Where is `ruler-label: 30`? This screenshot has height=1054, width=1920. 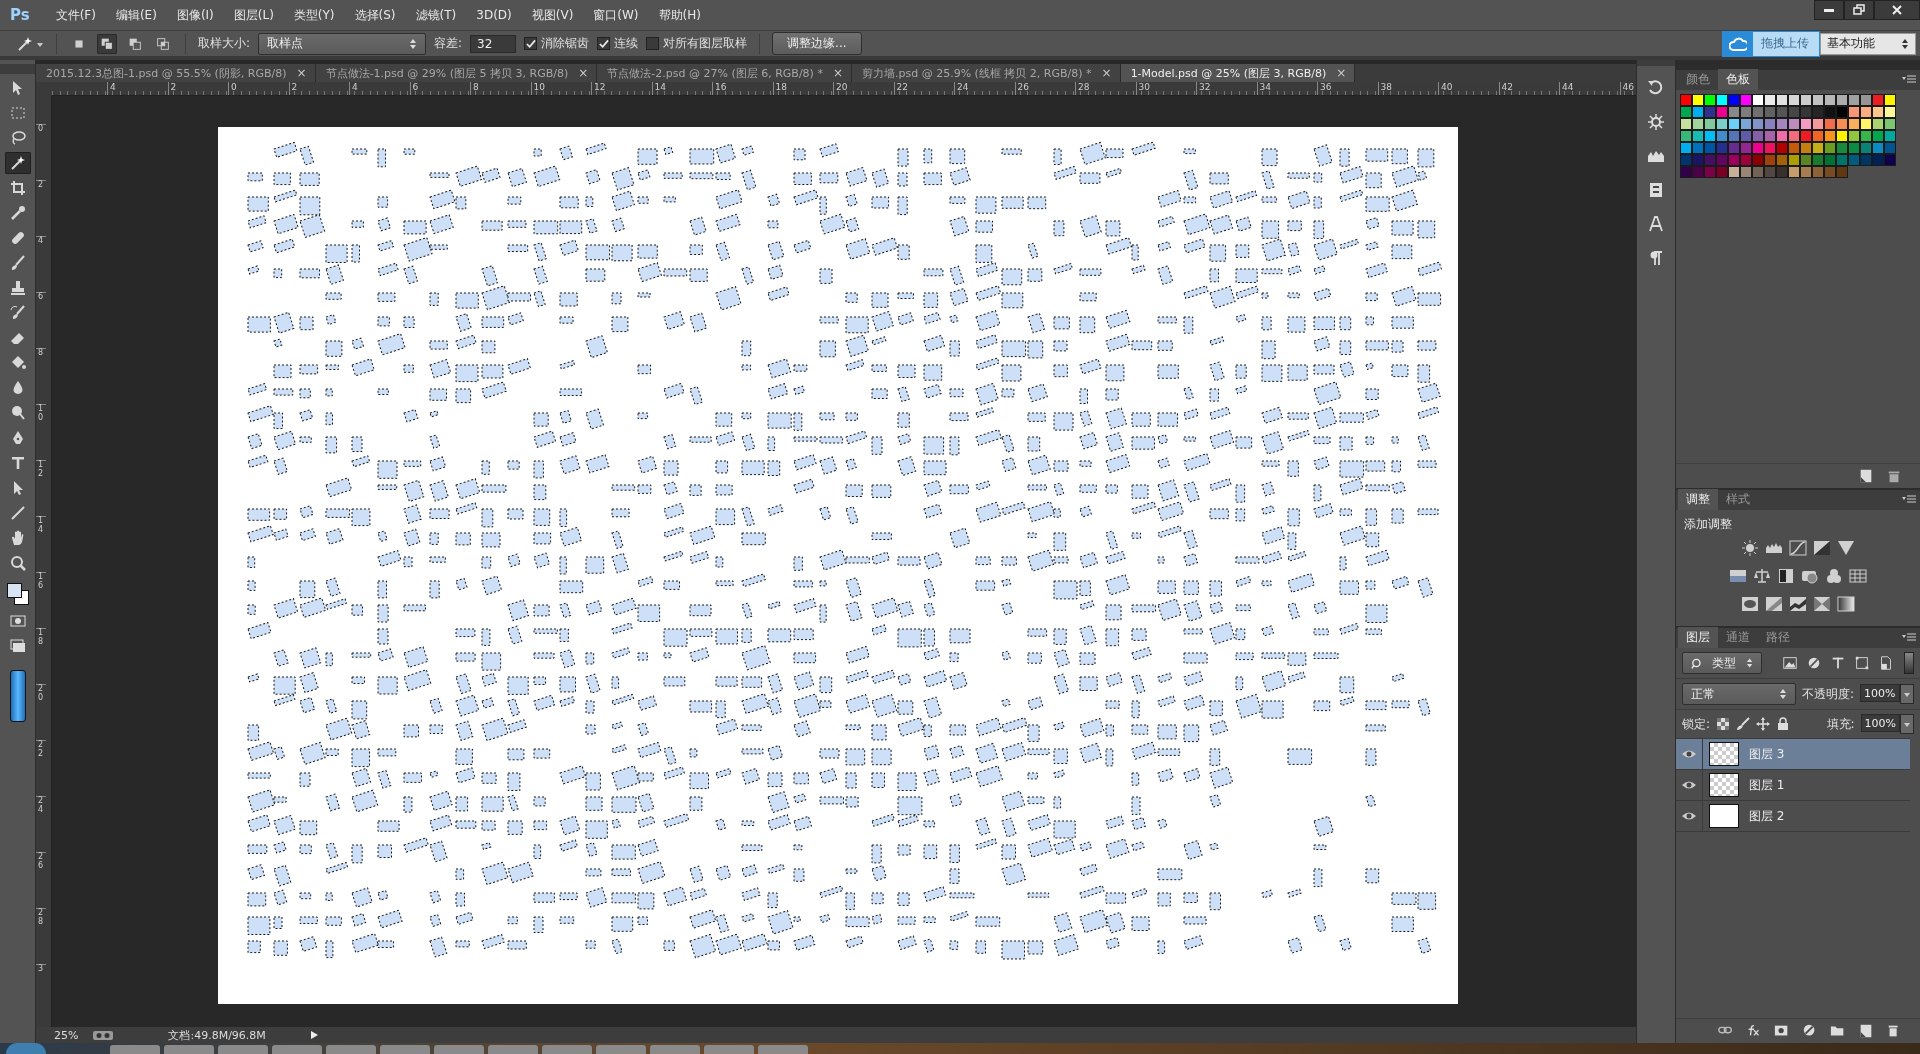 ruler-label: 30 is located at coordinates (1165, 88).